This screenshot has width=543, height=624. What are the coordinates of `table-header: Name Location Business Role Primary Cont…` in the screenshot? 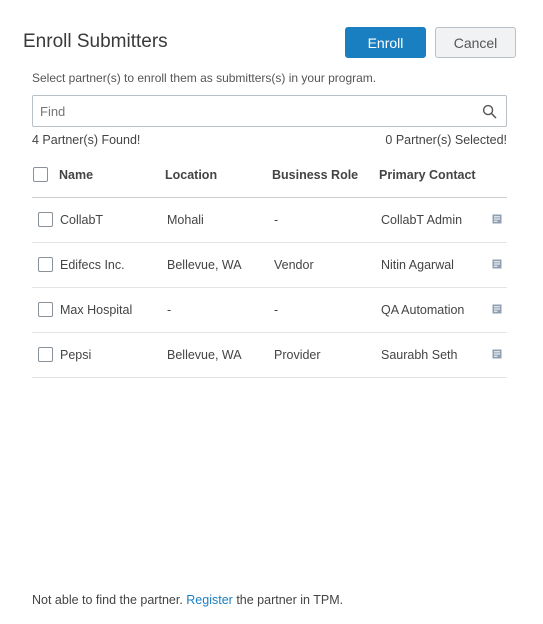 It's located at (269, 175).